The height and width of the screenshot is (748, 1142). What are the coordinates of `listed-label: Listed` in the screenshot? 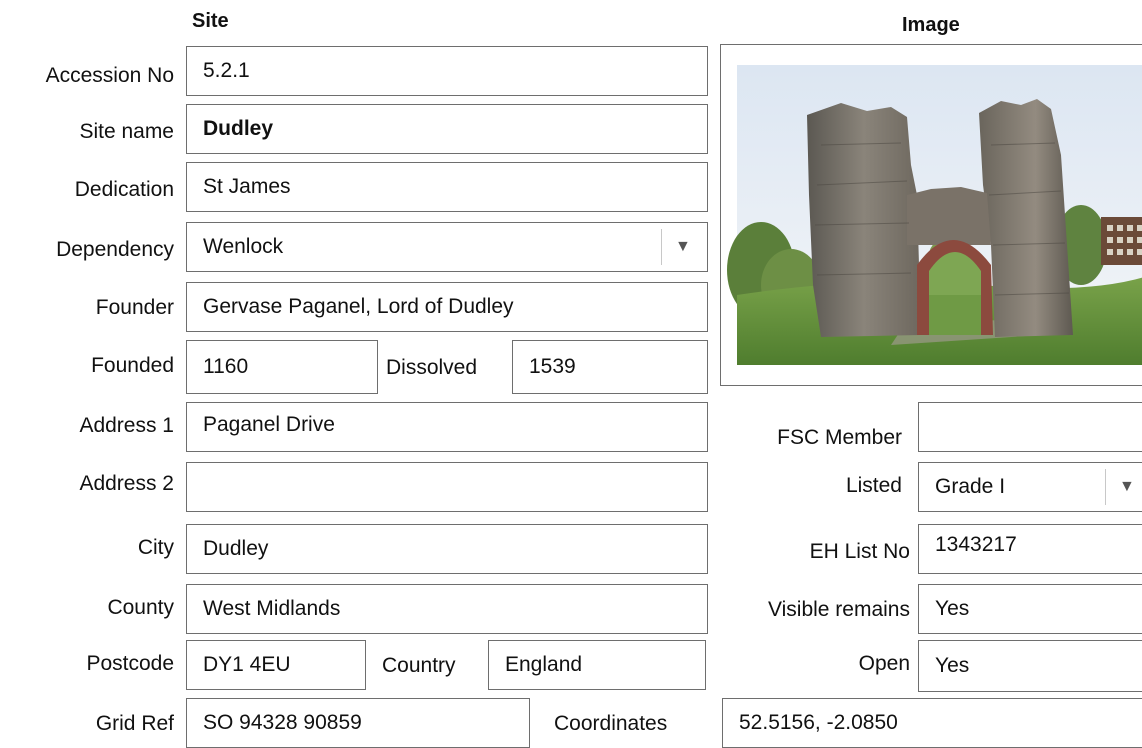 It's located at (873, 485).